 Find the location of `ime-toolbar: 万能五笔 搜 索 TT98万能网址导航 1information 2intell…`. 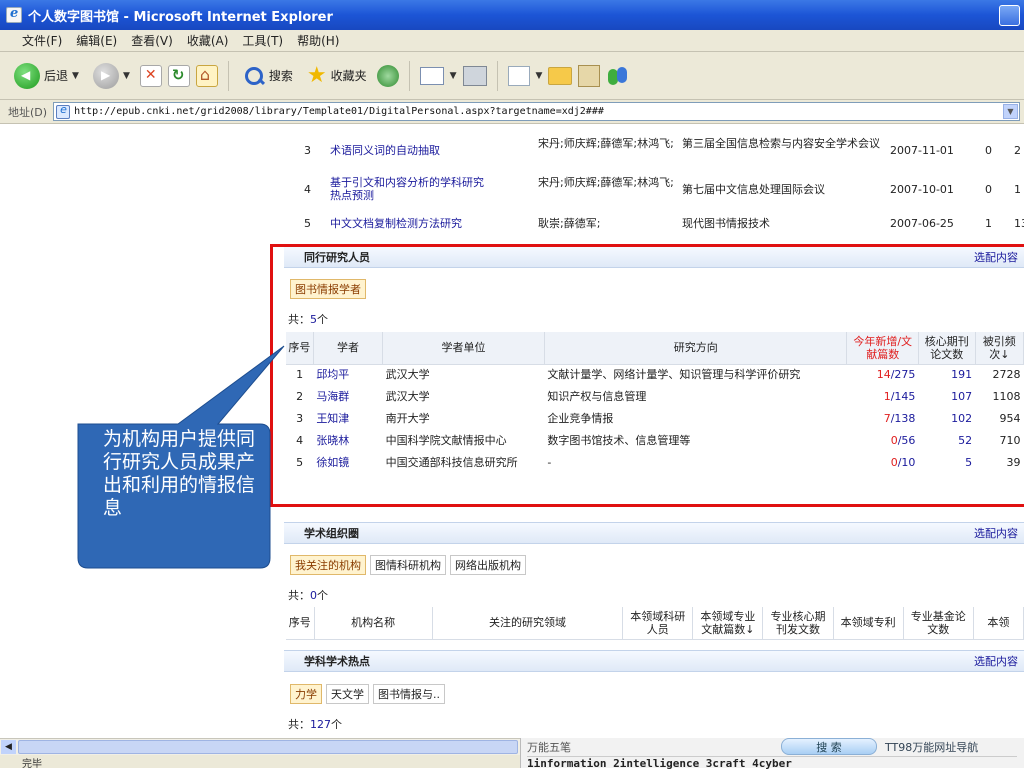

ime-toolbar: 万能五笔 搜 索 TT98万能网址导航 1information 2intell… is located at coordinates (772, 754).